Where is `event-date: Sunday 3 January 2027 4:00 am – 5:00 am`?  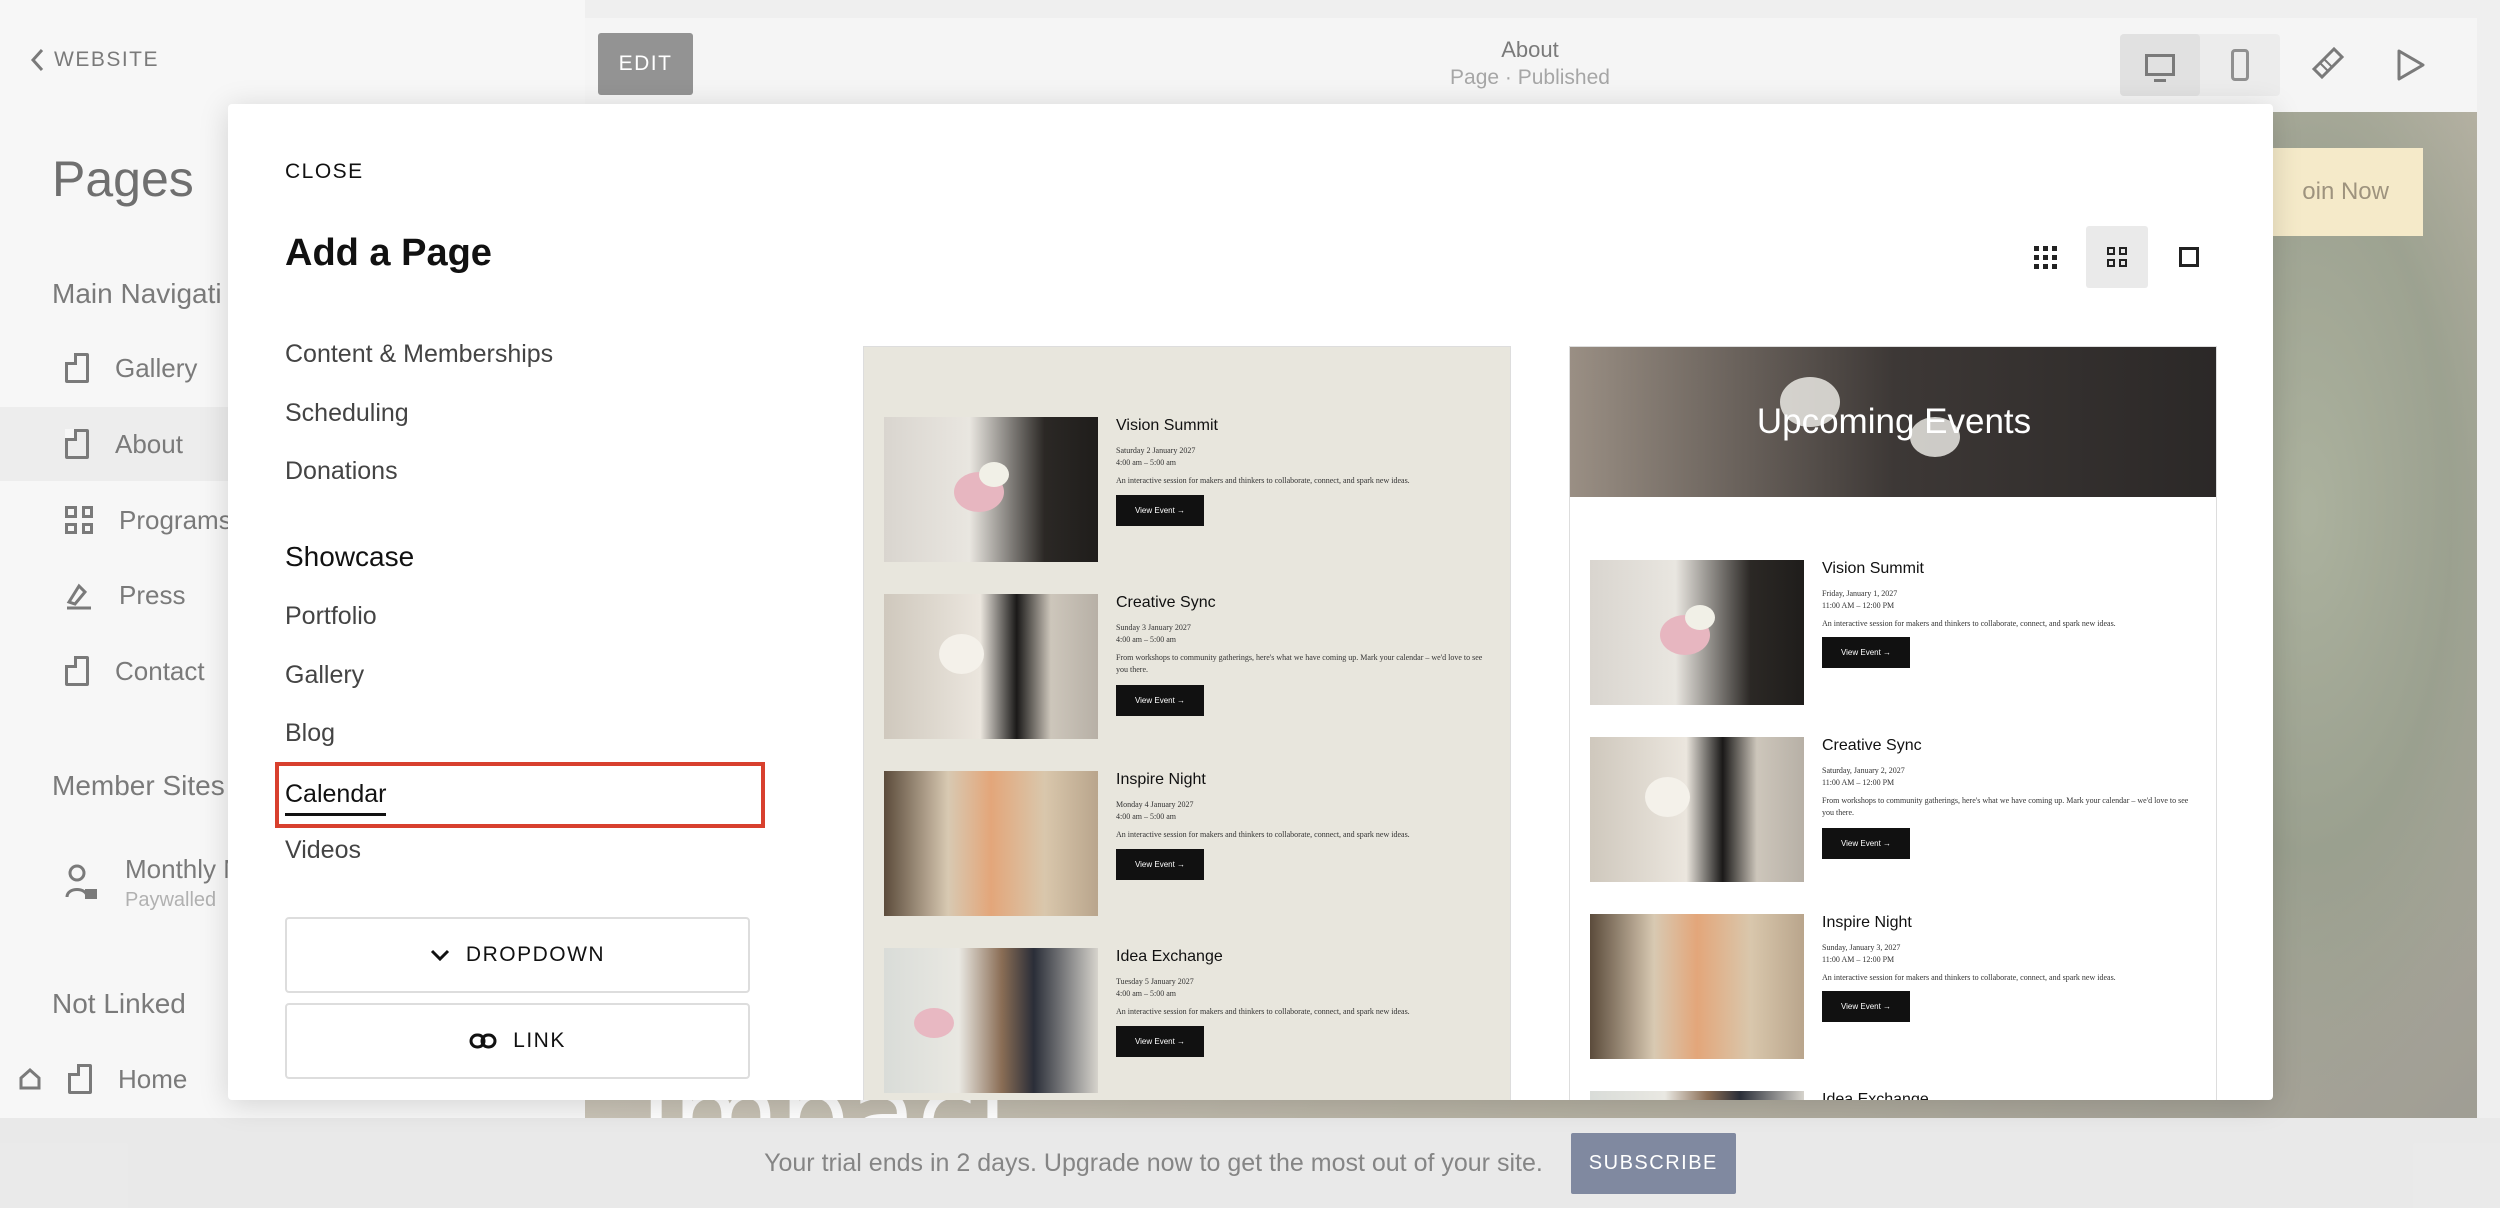 event-date: Sunday 3 January 2027 4:00 am – 5:00 am is located at coordinates (1153, 633).